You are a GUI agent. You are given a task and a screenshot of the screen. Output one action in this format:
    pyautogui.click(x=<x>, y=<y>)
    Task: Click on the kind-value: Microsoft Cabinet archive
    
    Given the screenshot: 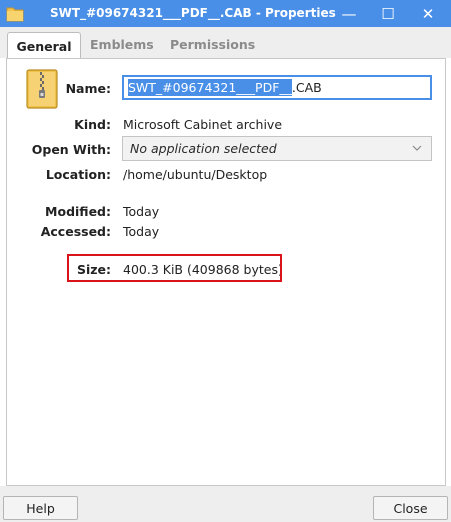 What is the action you would take?
    pyautogui.click(x=203, y=124)
    